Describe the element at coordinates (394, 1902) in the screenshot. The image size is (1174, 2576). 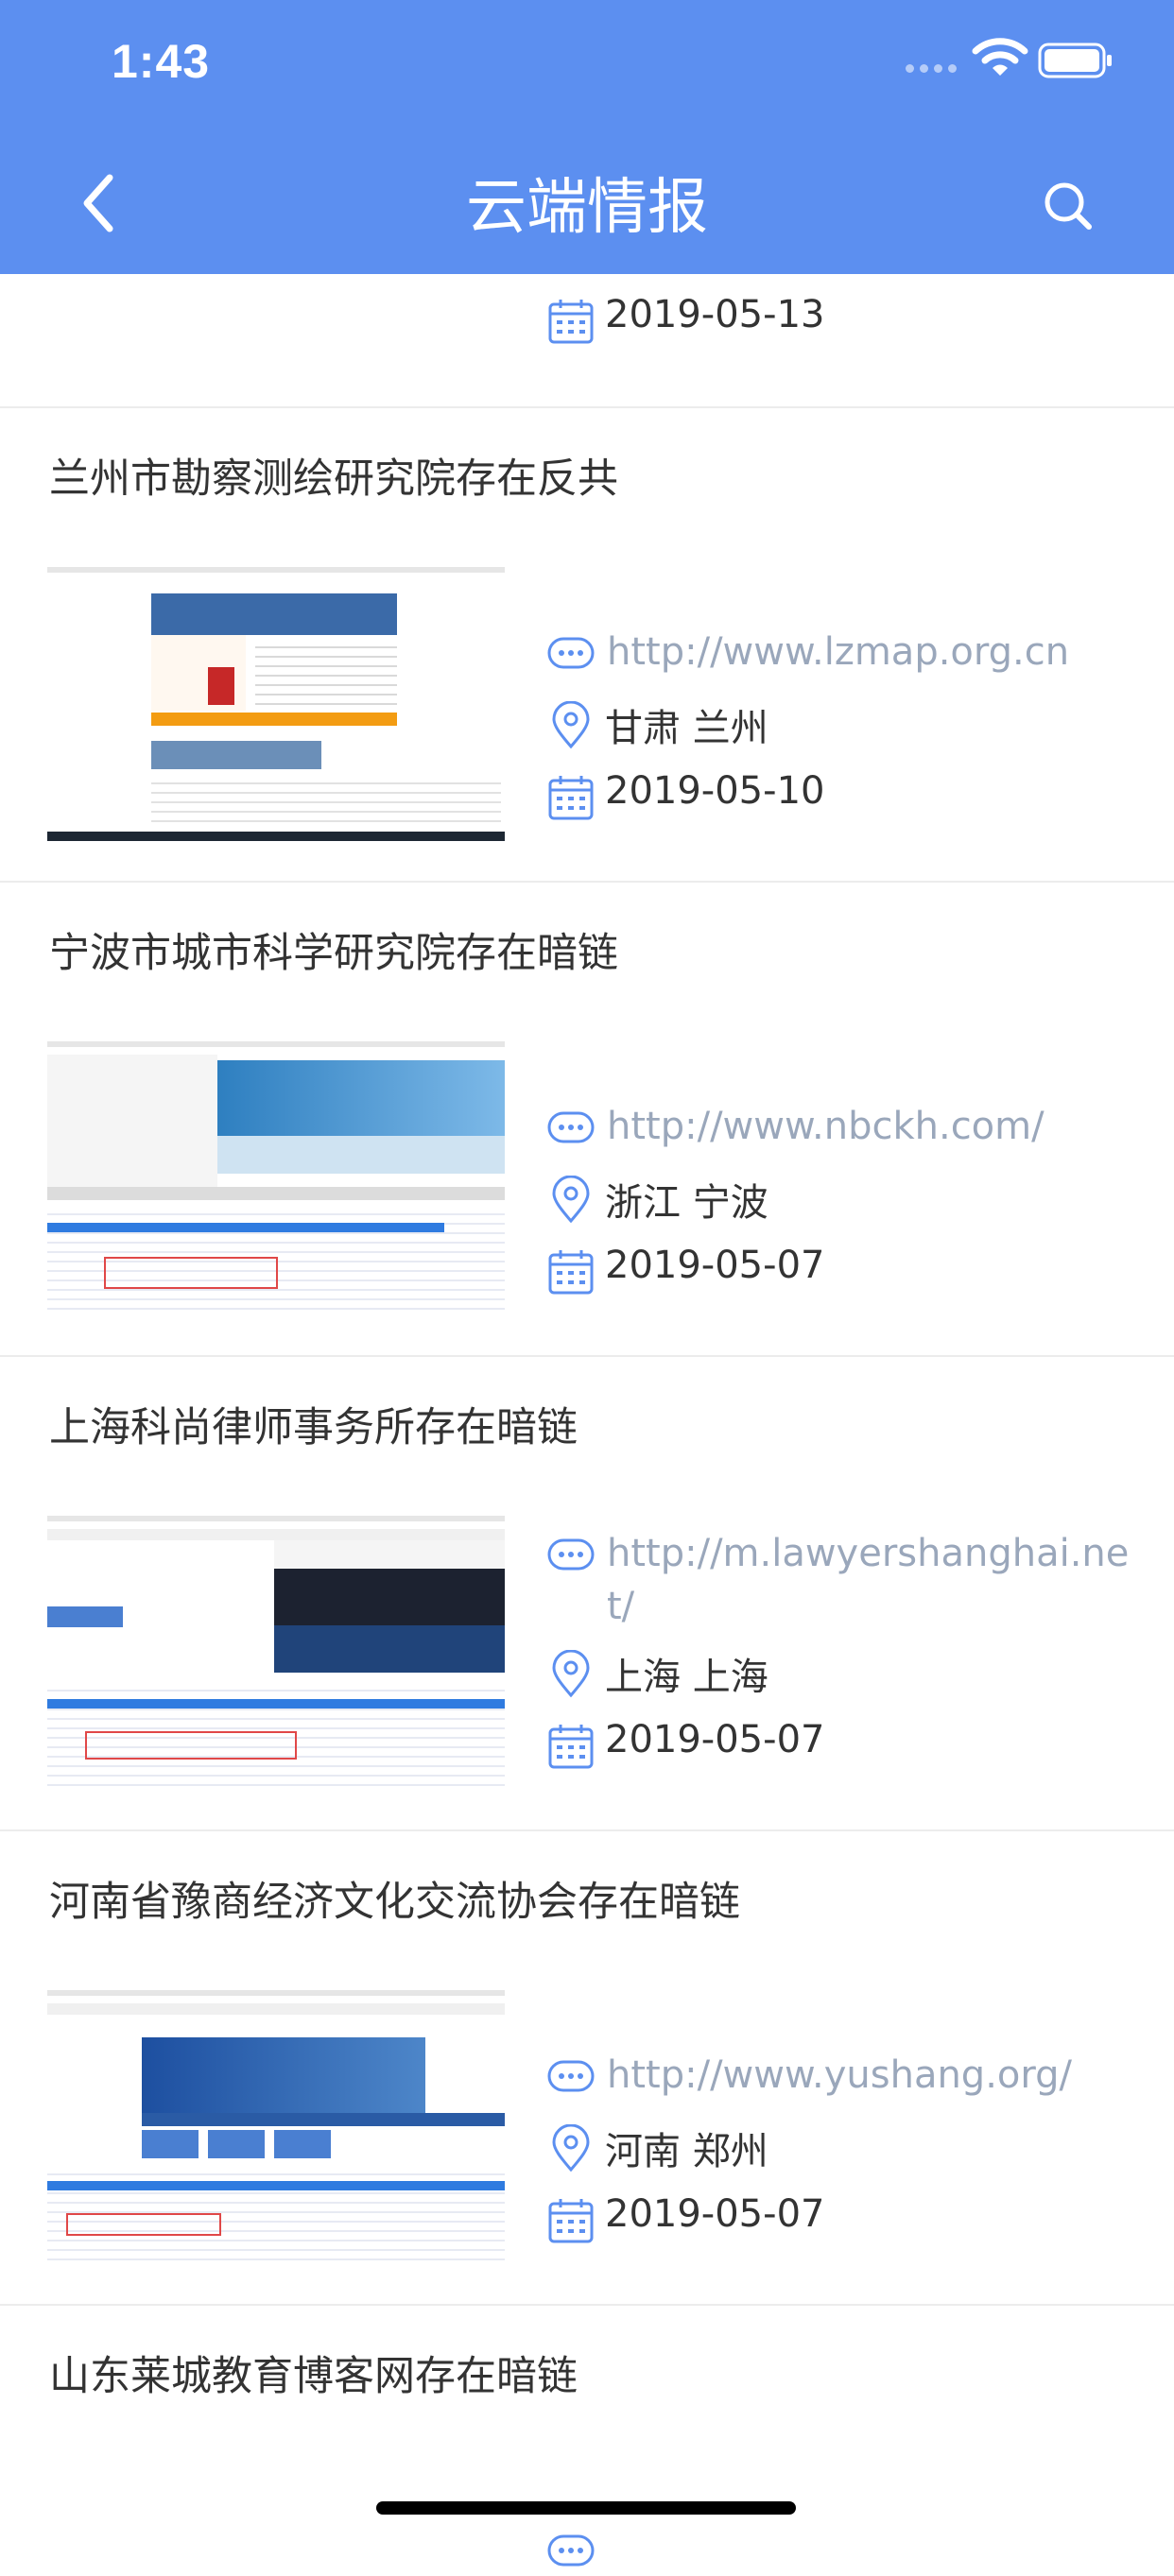
I see `item-title: 河南省豫商经济文化交流协会存在暗链` at that location.